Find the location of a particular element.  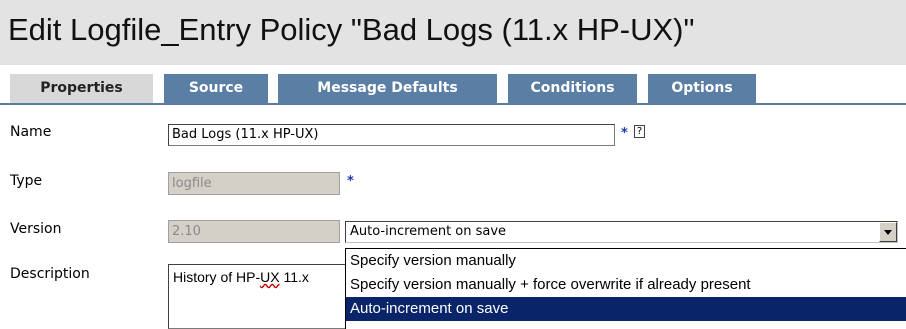

type-field: logfile is located at coordinates (254, 183).